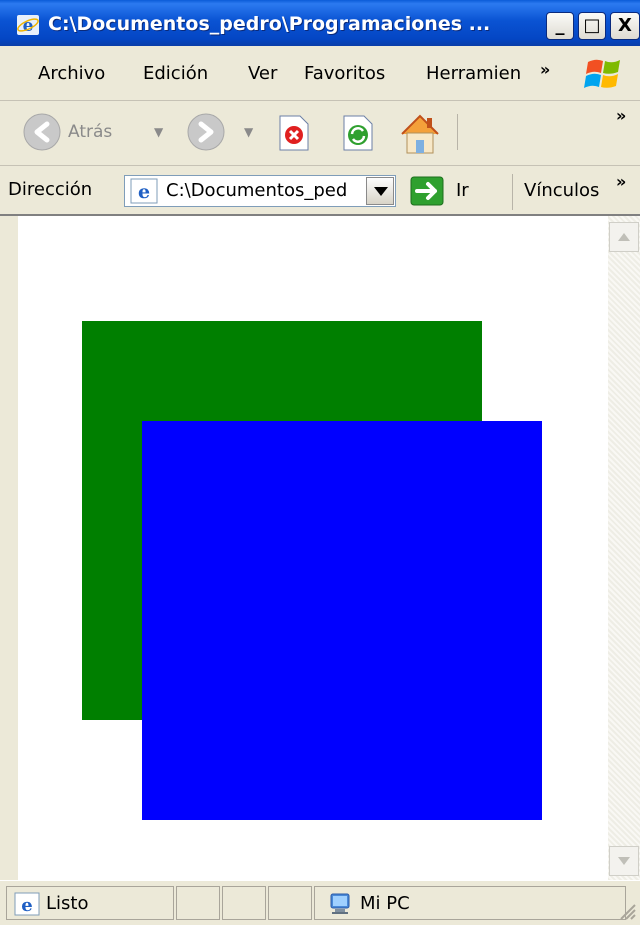 The height and width of the screenshot is (925, 640). Describe the element at coordinates (158, 132) in the screenshot. I see `back-dropdown-icon: ▼` at that location.